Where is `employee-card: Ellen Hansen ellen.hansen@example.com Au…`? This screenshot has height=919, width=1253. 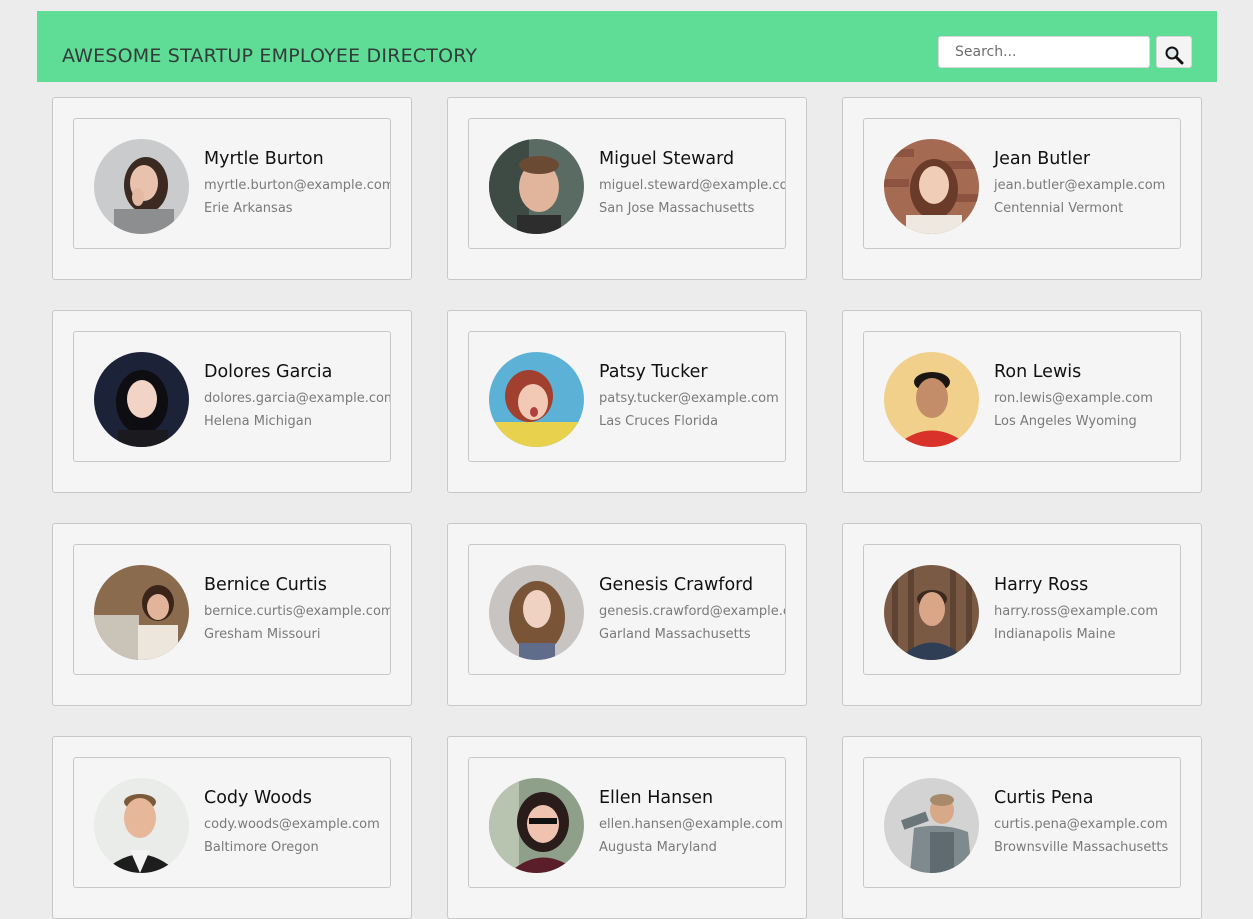 employee-card: Ellen Hansen ellen.hansen@example.com Au… is located at coordinates (627, 827).